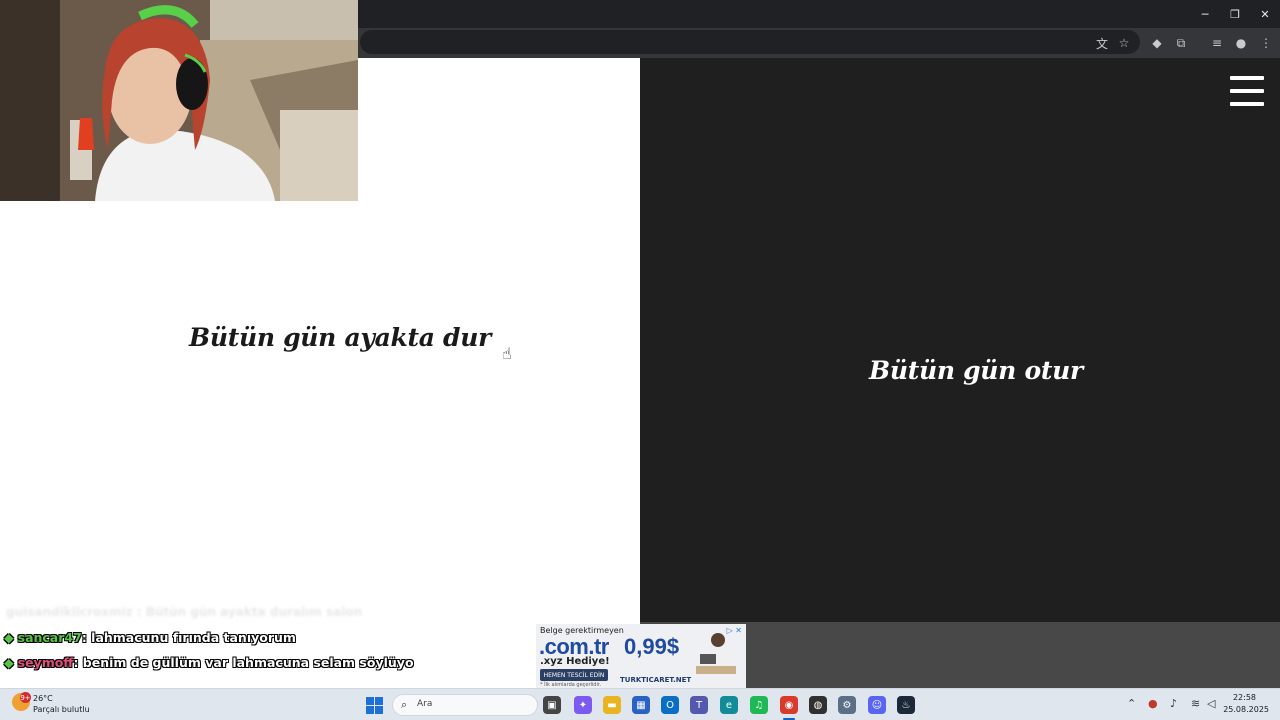  What do you see at coordinates (729, 705) in the screenshot?
I see `edge-icon: e` at bounding box center [729, 705].